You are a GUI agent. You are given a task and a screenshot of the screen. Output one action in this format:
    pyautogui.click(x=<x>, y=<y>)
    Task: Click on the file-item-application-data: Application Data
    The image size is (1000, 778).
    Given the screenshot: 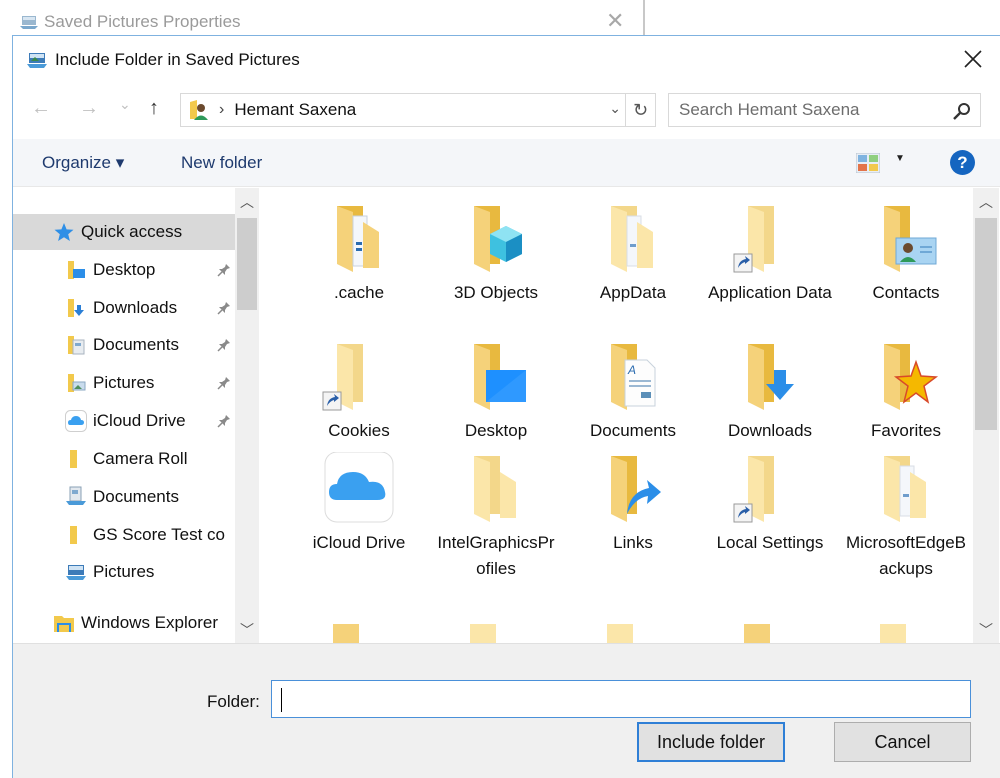 What is the action you would take?
    pyautogui.click(x=770, y=254)
    